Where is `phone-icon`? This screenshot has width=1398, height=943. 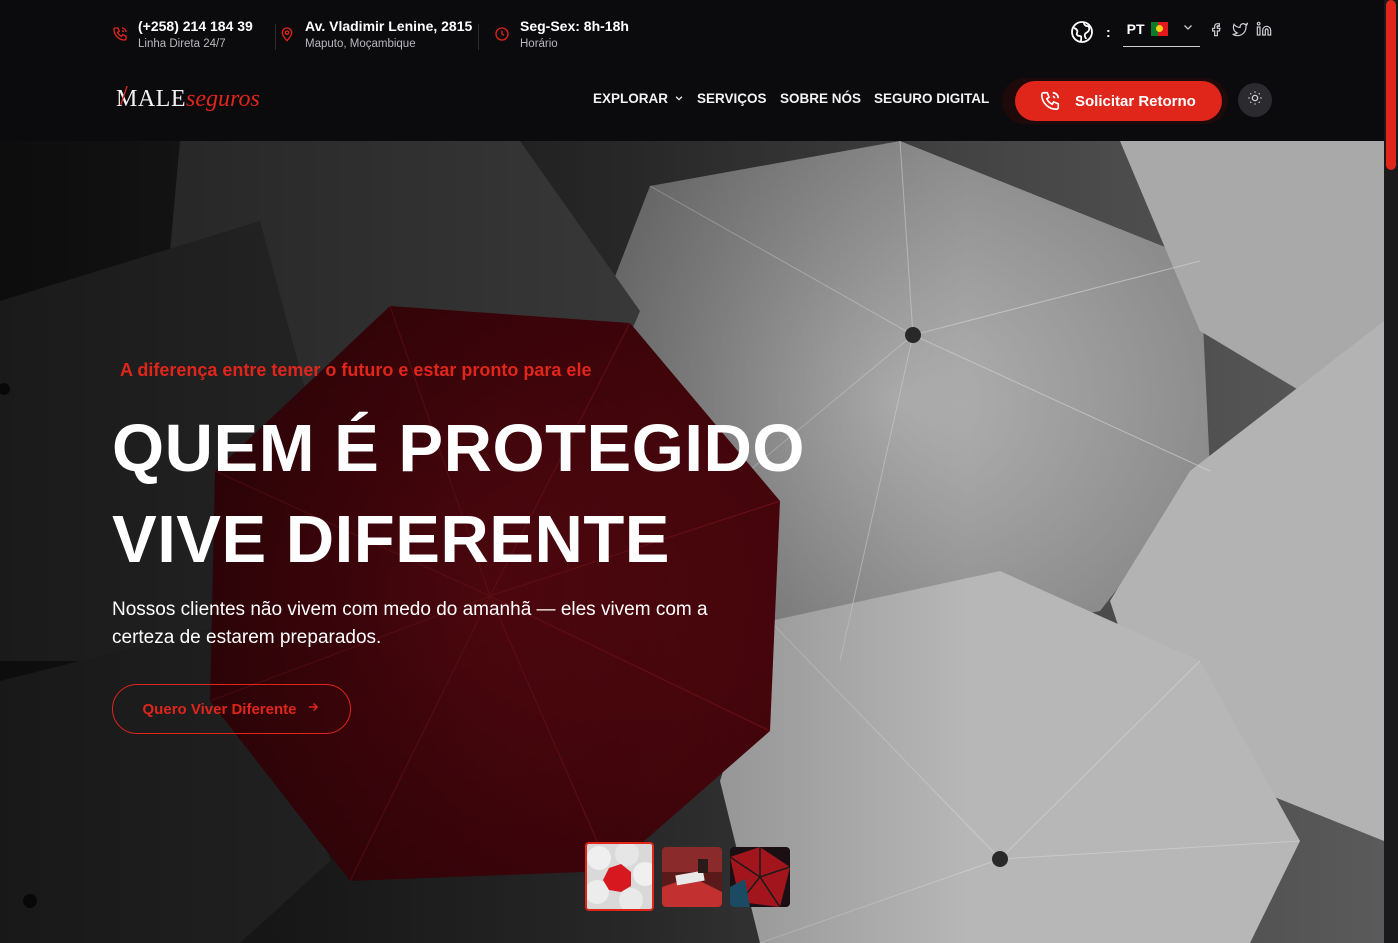 phone-icon is located at coordinates (120, 34).